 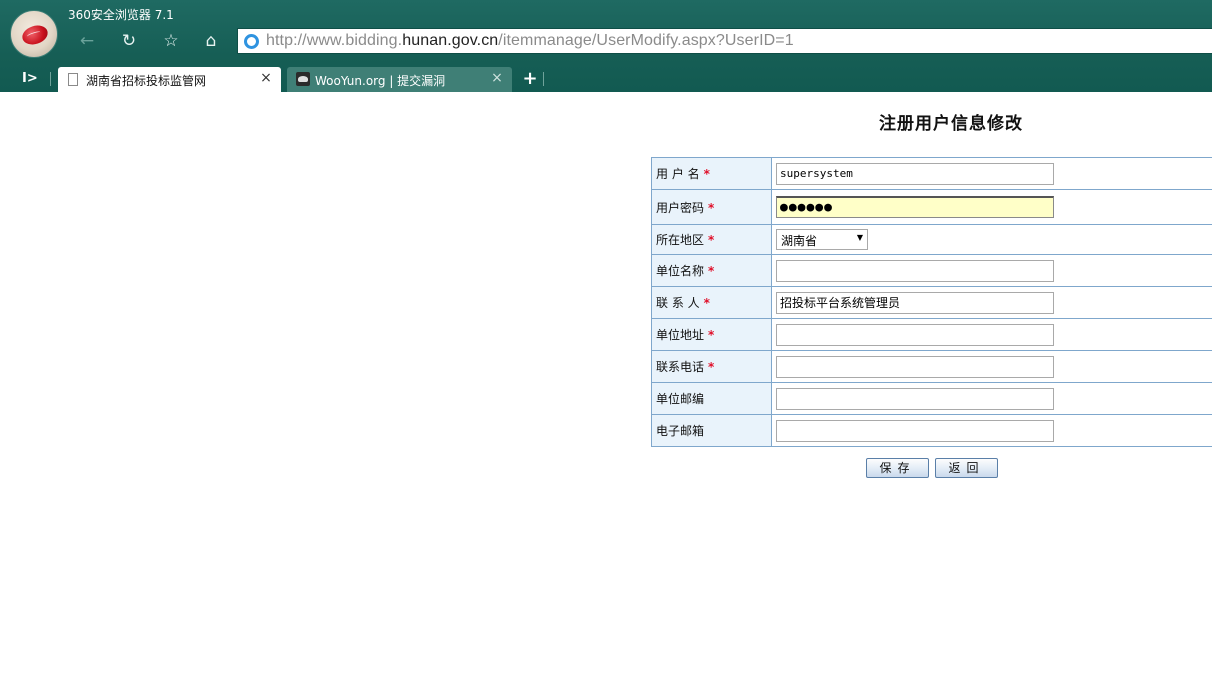 I want to click on browser-logo-icon, so click(x=34, y=34).